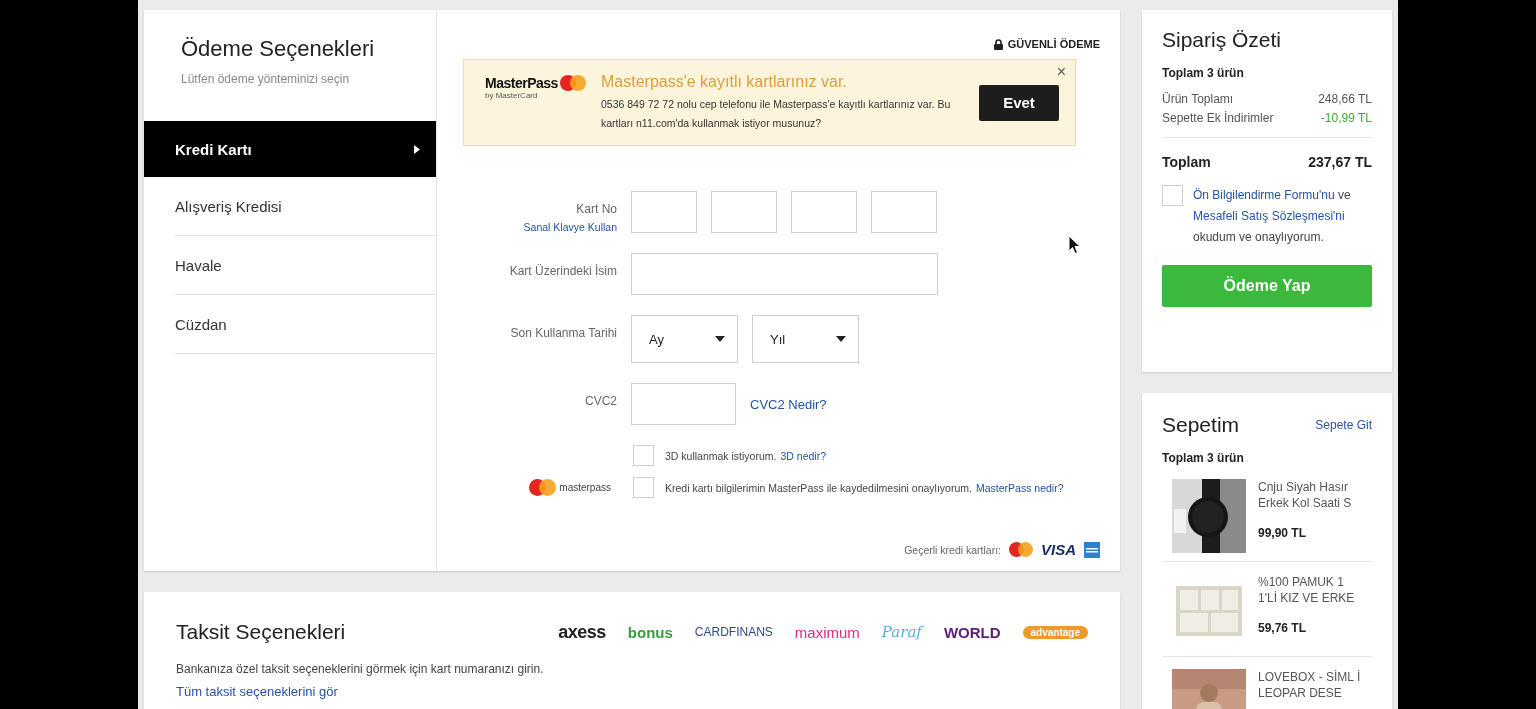 The height and width of the screenshot is (709, 1536). What do you see at coordinates (360, 669) in the screenshot?
I see `installments-text: Bankanıza özel taksit seçeneklerini görmek için kart numaranızı girin.` at bounding box center [360, 669].